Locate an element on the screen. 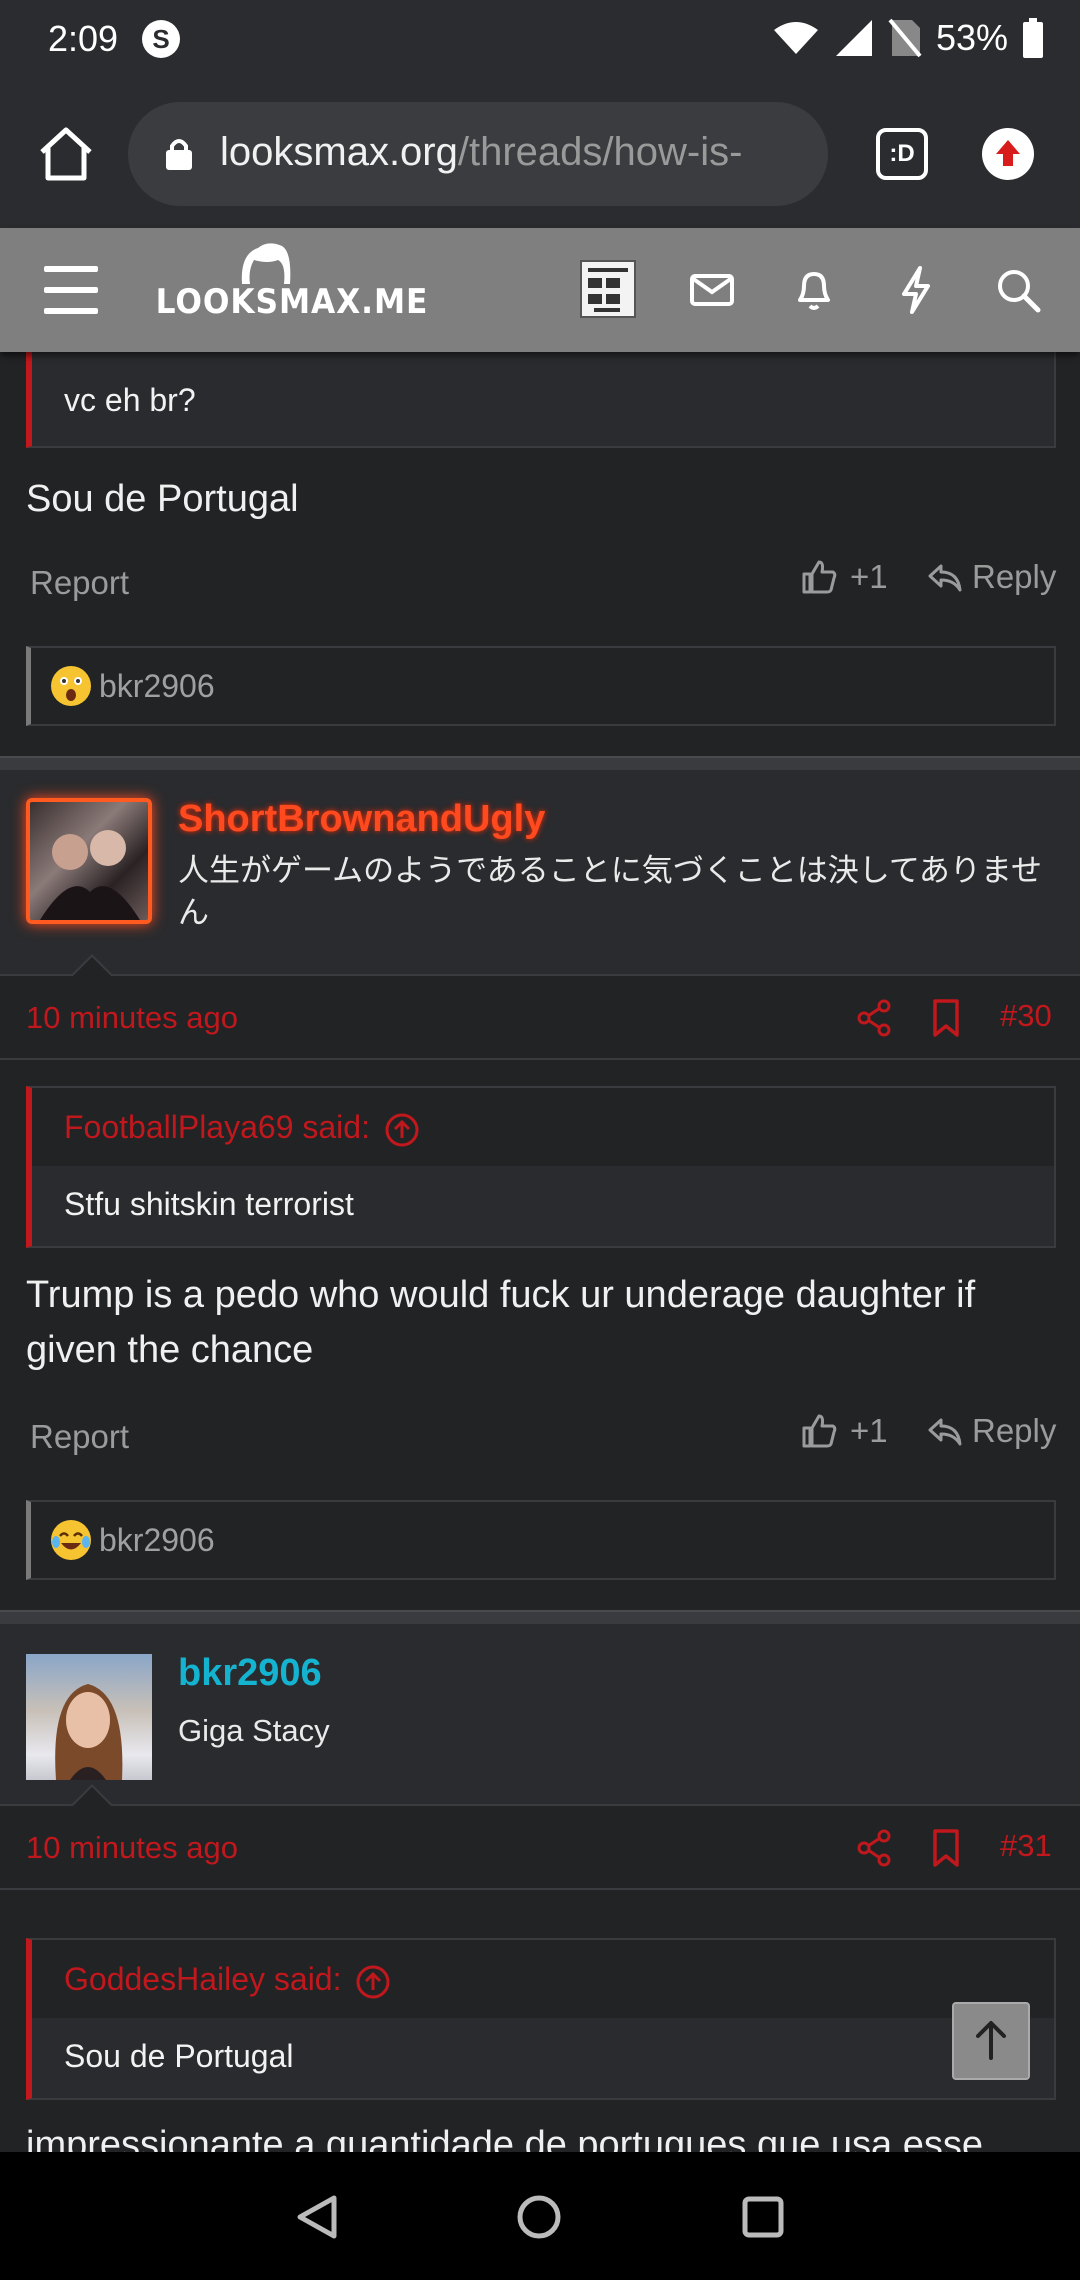  post-number: #31 is located at coordinates (1026, 1846).